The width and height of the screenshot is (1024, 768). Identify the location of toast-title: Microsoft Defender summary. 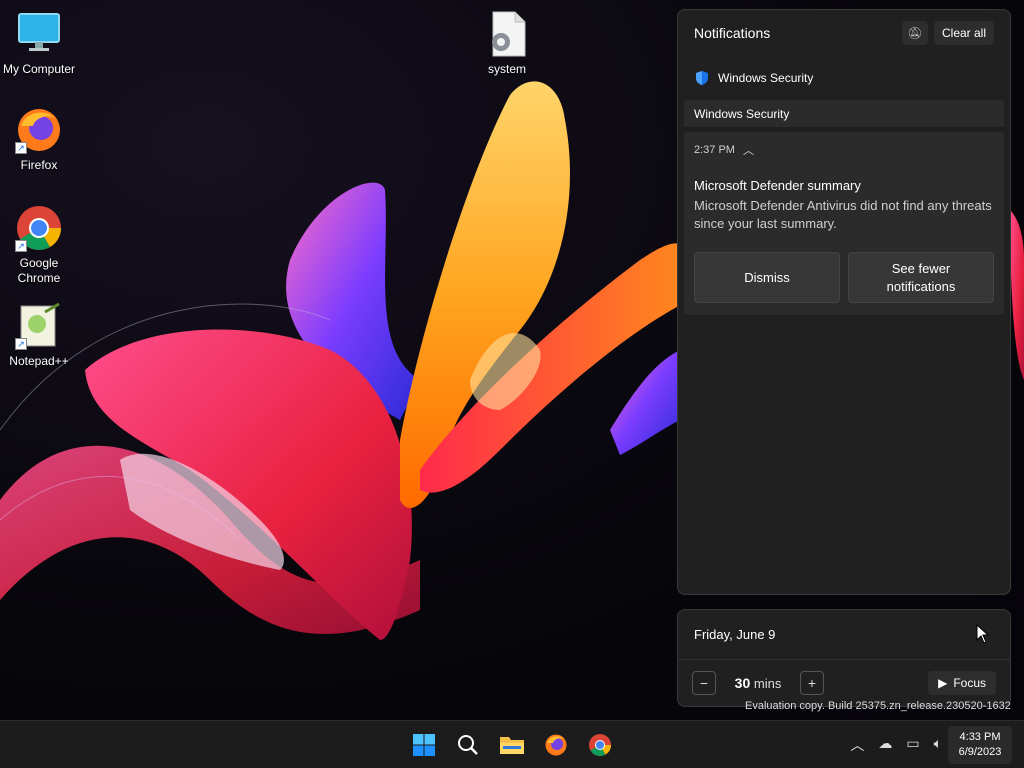
(777, 185).